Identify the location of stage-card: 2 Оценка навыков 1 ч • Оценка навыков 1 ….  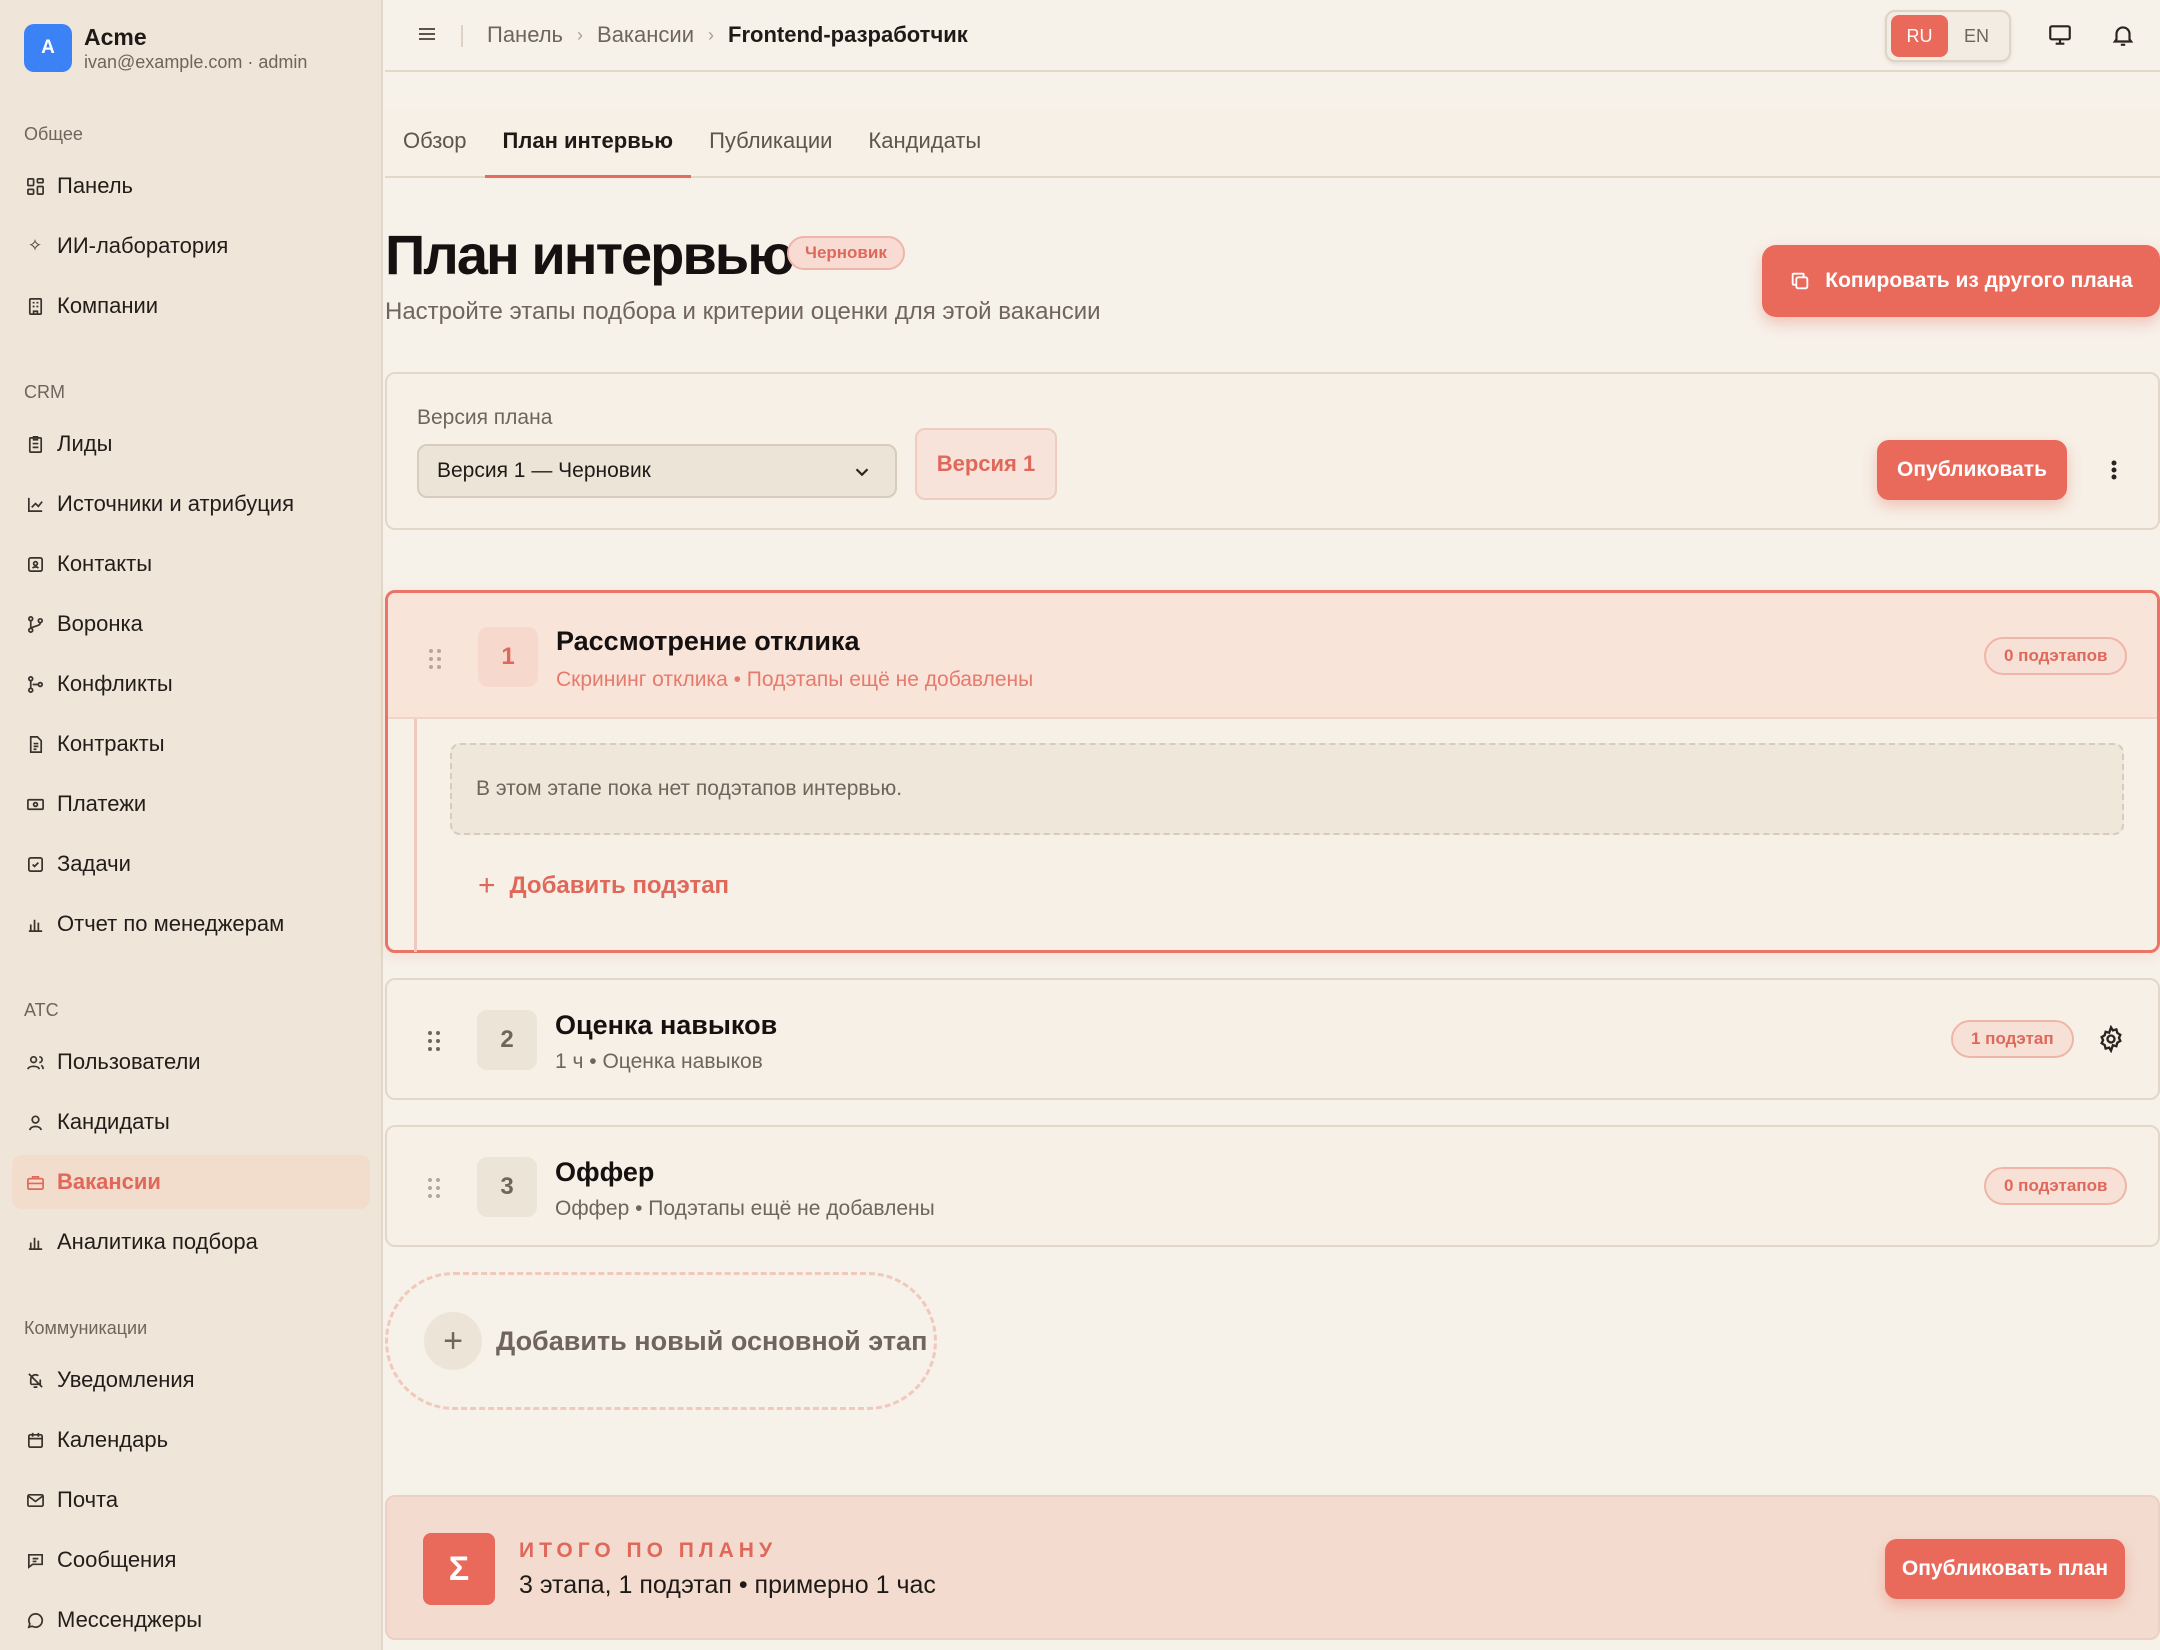
(1272, 1039).